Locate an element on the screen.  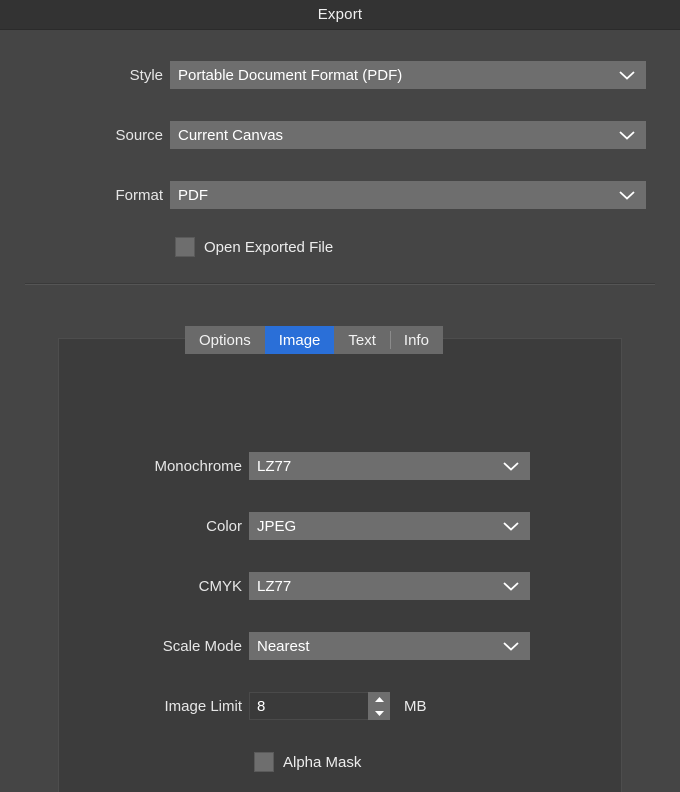
open-exported-file-checkbox is located at coordinates (185, 247).